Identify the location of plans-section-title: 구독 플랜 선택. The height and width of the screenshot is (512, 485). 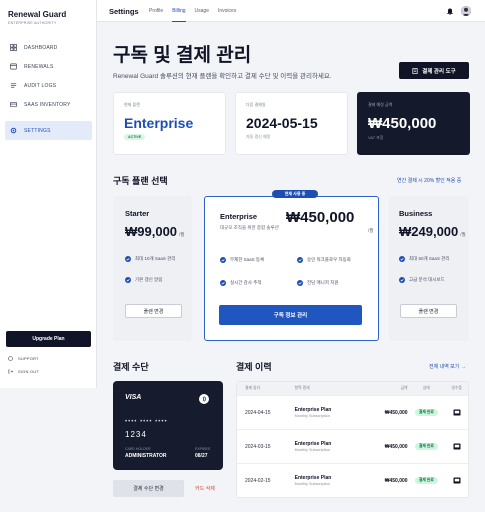
(140, 181).